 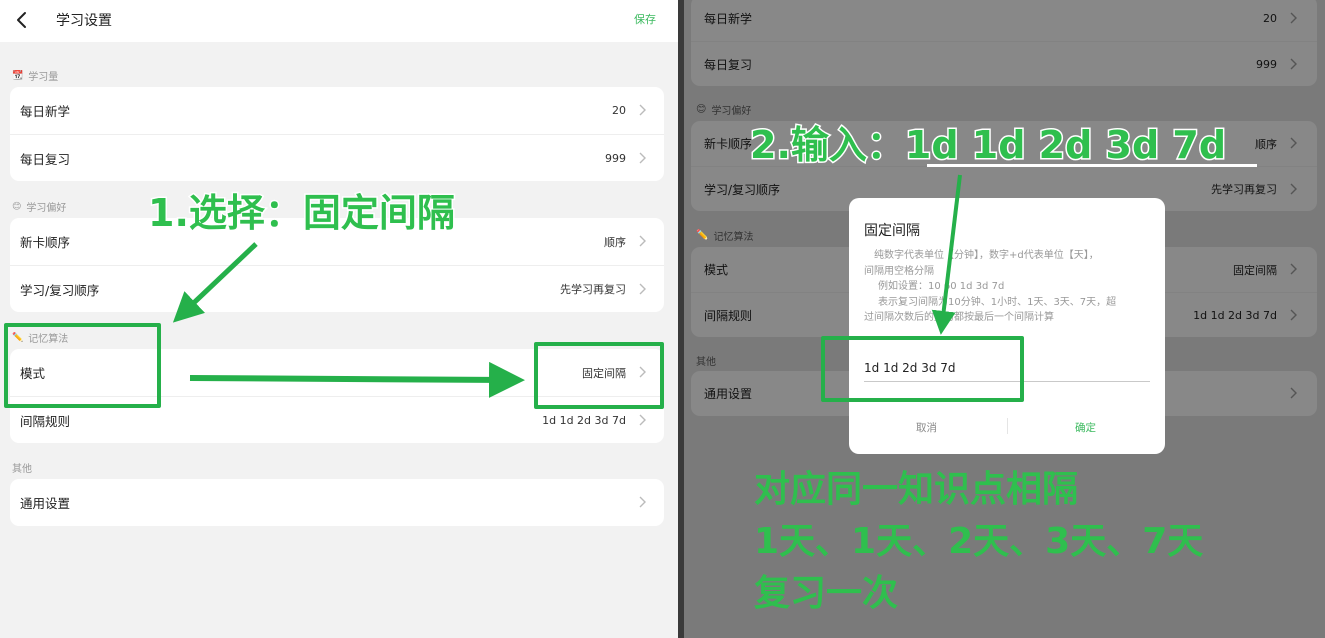 I want to click on row-general-settings: 通用设置, so click(x=337, y=502).